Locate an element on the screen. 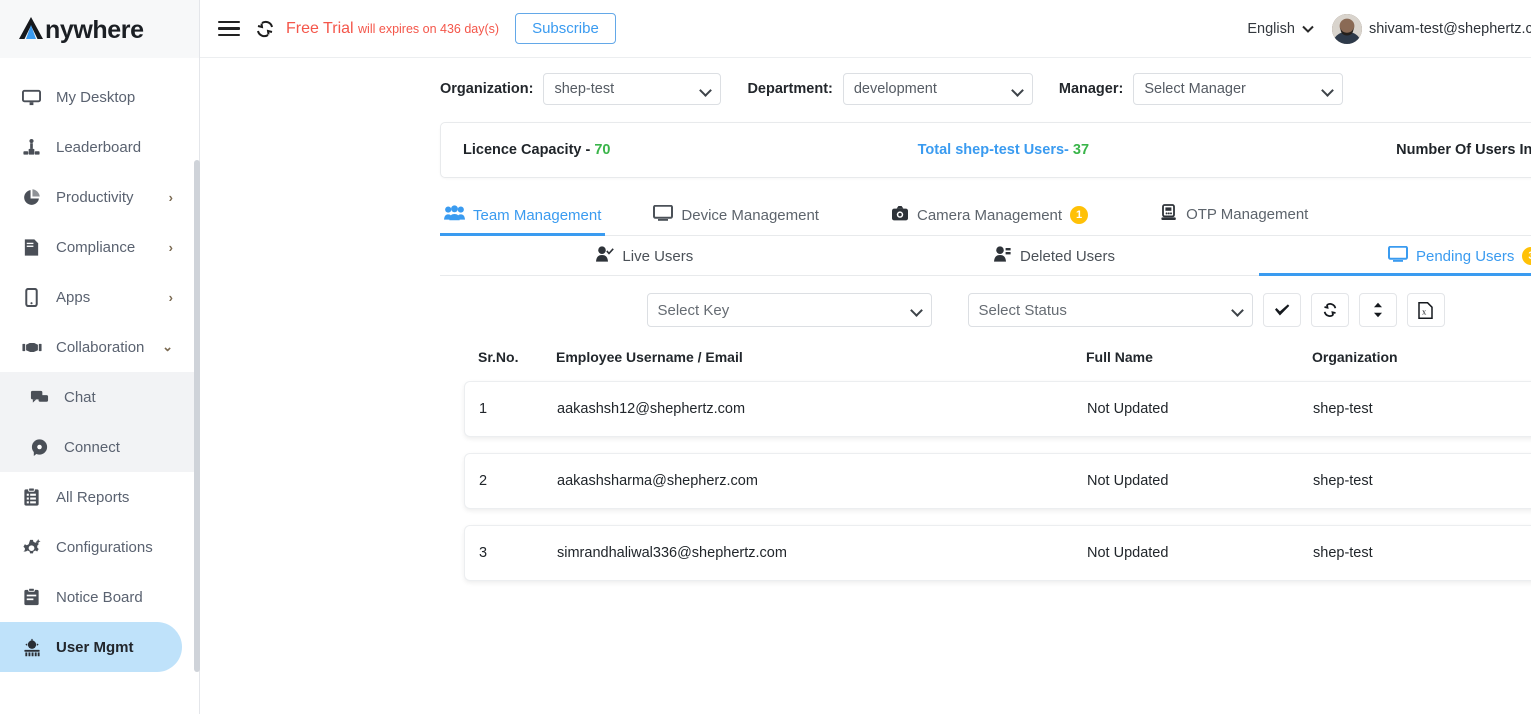  organization-select: shep-test is located at coordinates (632, 89).